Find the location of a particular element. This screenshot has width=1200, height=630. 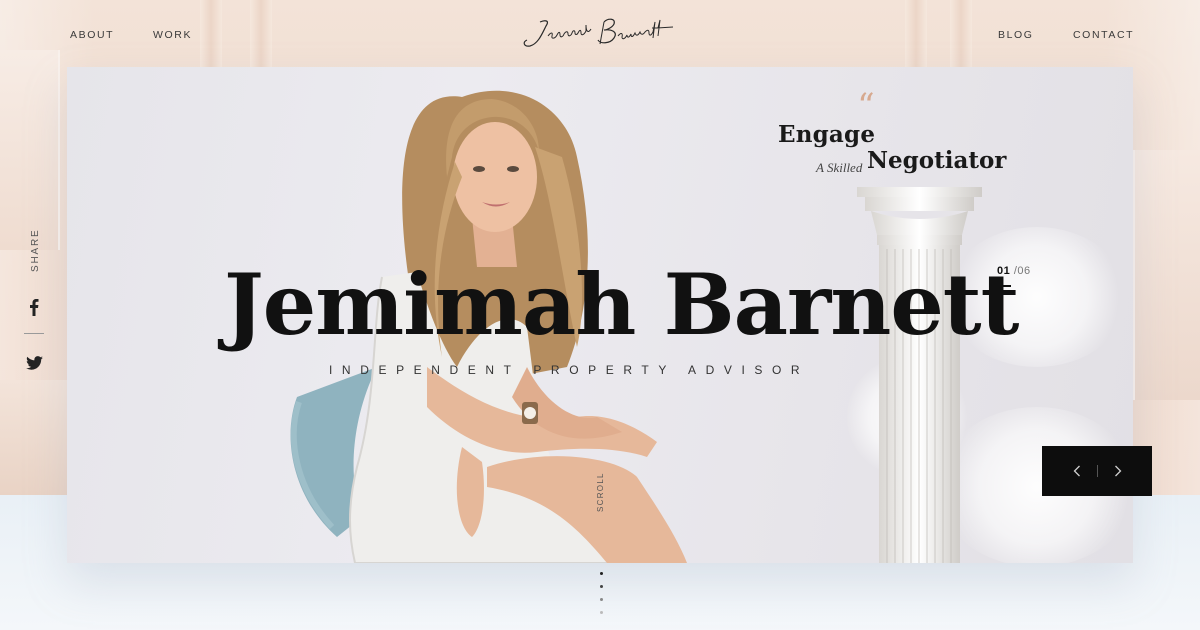

tagline-engage: Engage is located at coordinates (827, 134).